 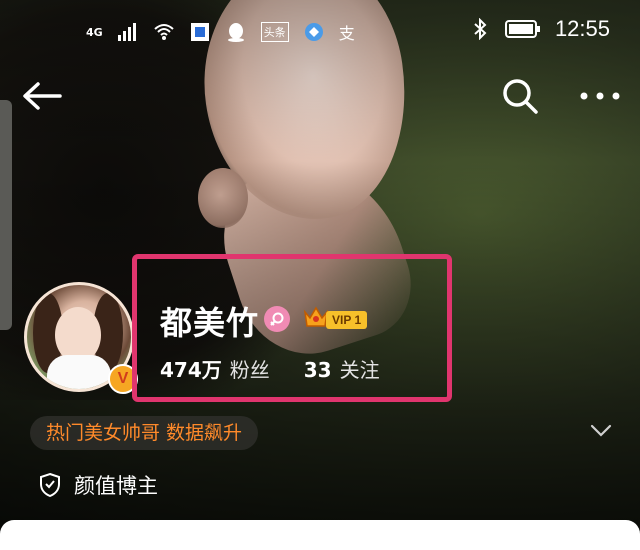 What do you see at coordinates (347, 320) in the screenshot?
I see `vip-badge: VIP 1` at bounding box center [347, 320].